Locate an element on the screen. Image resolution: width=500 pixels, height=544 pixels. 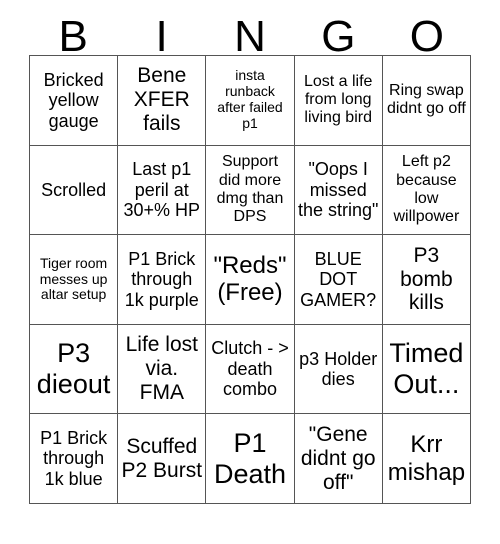
bingo-cell-label: insta runback after failed p1 is located at coordinates (250, 99).